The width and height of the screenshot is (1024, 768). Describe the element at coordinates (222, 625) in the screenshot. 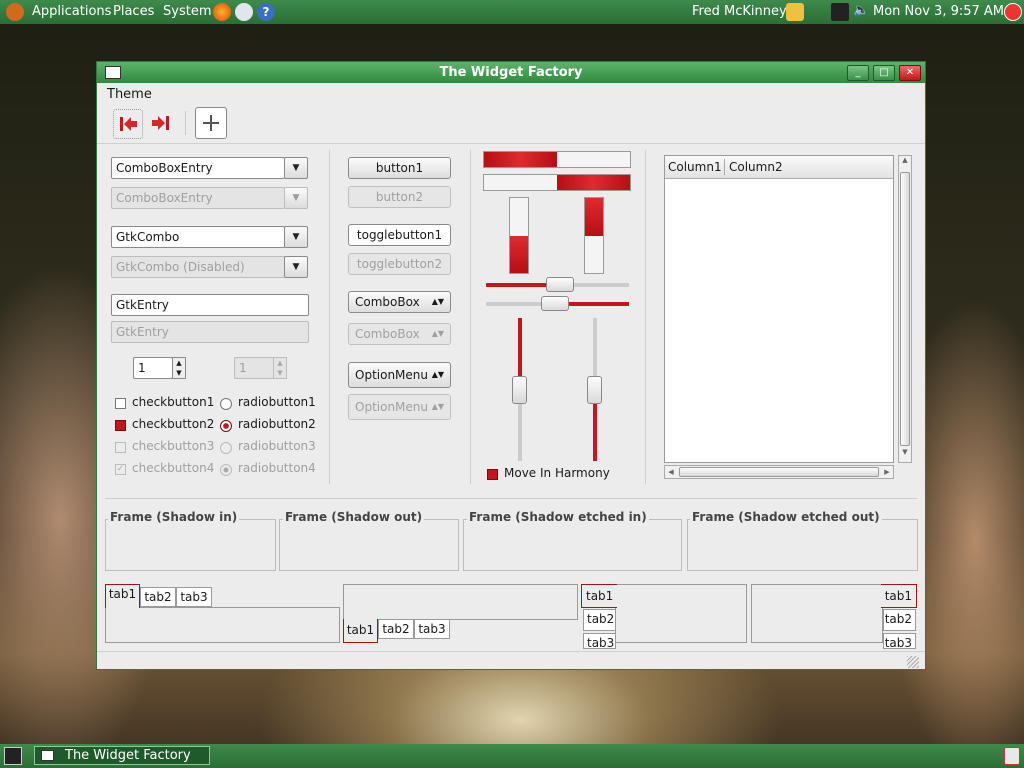

I see `notebook-top-pane` at that location.